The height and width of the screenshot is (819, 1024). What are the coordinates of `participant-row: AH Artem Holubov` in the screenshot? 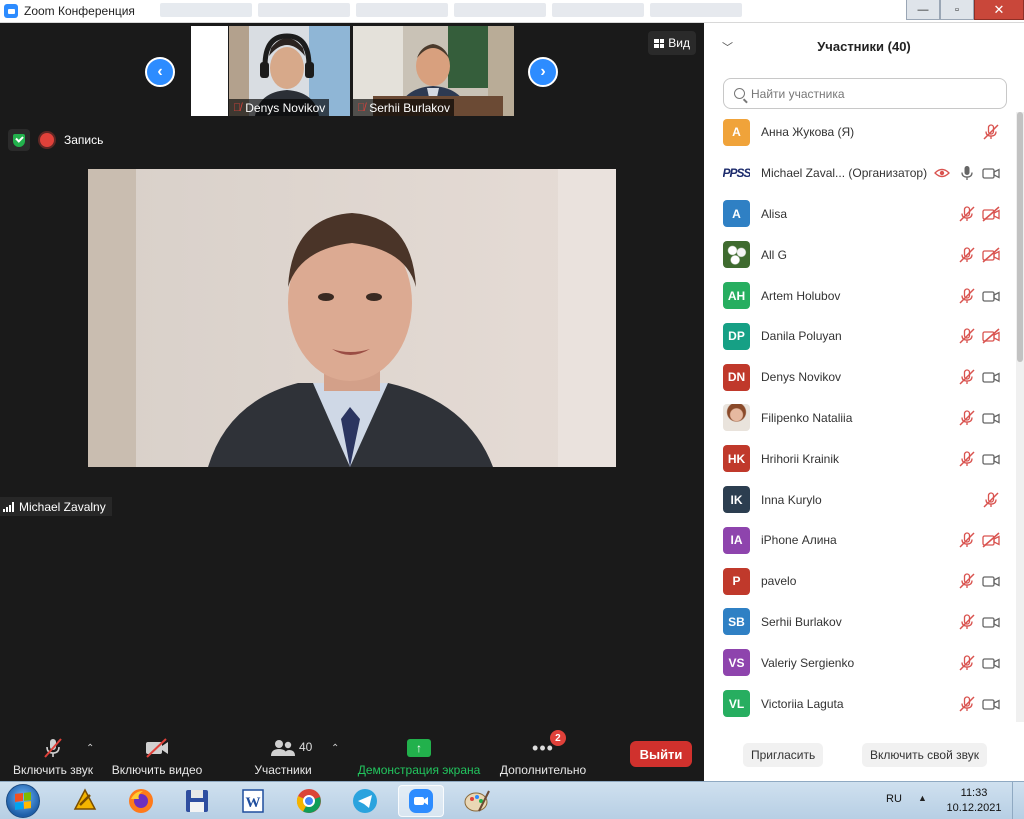 It's located at (860, 295).